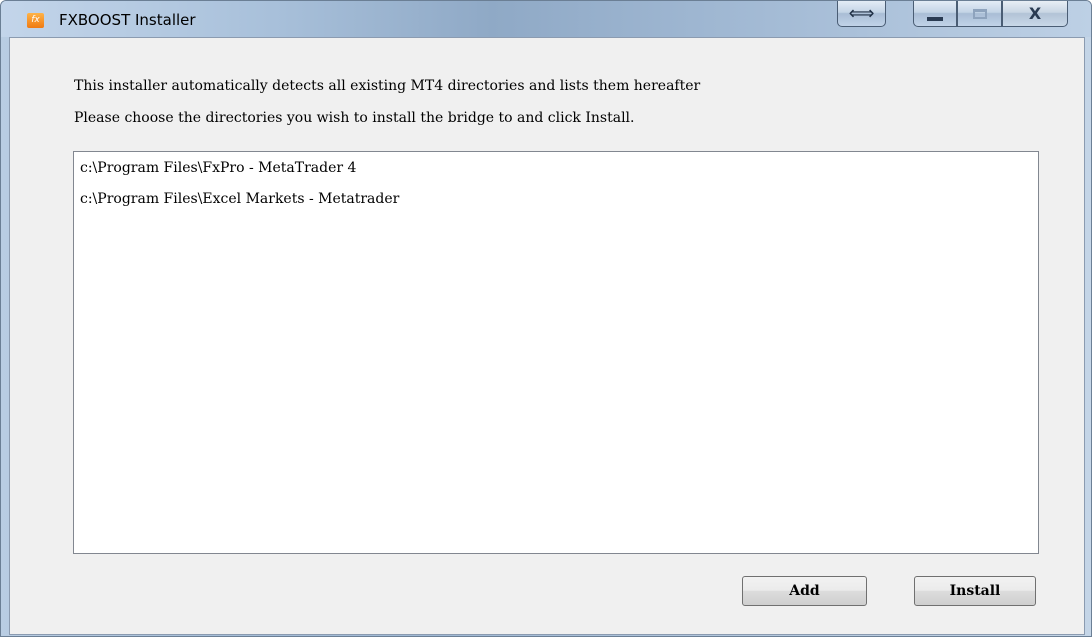  What do you see at coordinates (218, 168) in the screenshot?
I see `list-item: c:\Program Files\FxPro - MetaTrader 4` at bounding box center [218, 168].